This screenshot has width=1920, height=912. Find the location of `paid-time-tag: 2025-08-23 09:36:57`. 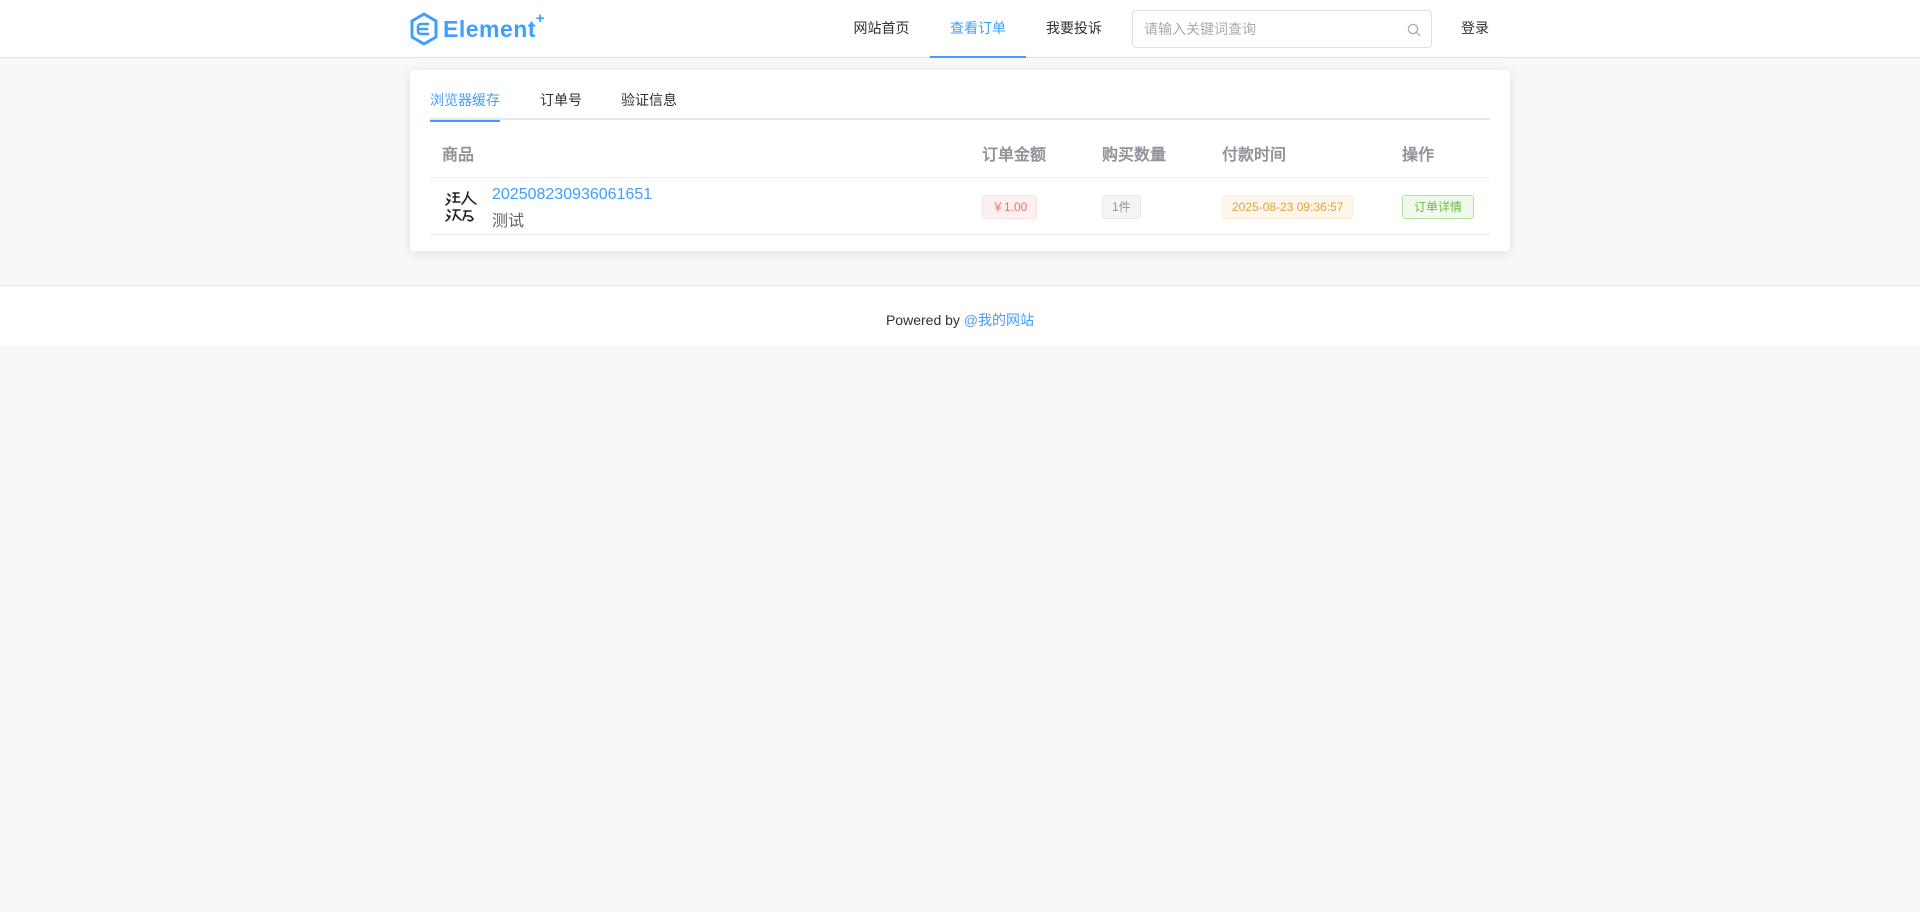

paid-time-tag: 2025-08-23 09:36:57 is located at coordinates (1288, 207).